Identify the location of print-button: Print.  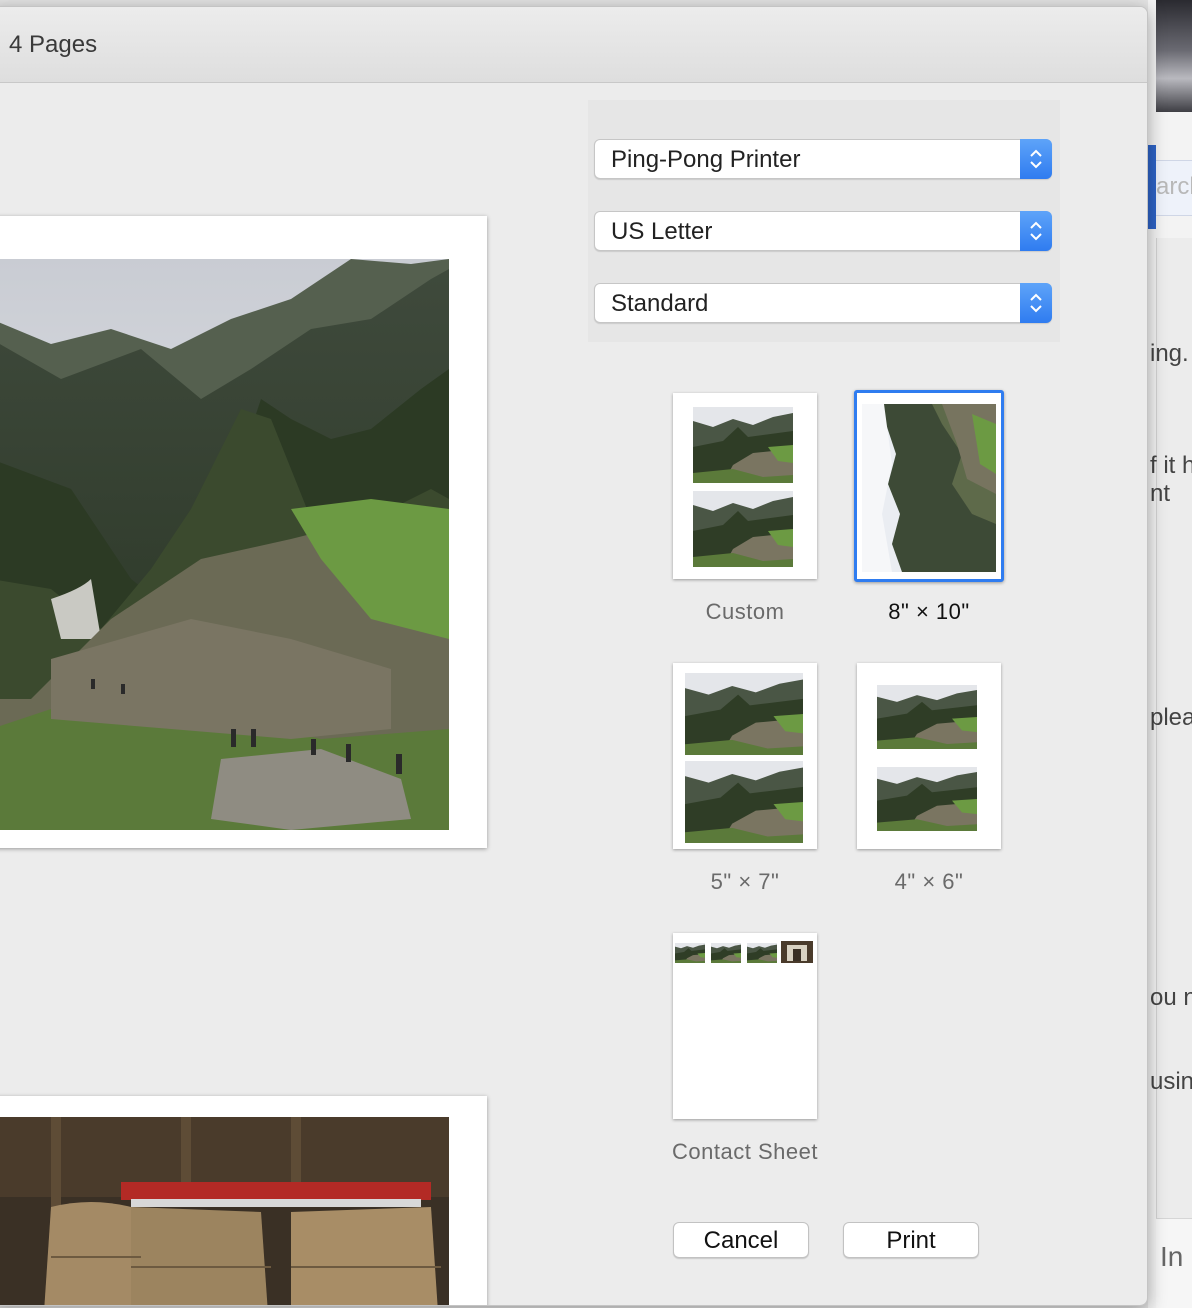
(911, 1240).